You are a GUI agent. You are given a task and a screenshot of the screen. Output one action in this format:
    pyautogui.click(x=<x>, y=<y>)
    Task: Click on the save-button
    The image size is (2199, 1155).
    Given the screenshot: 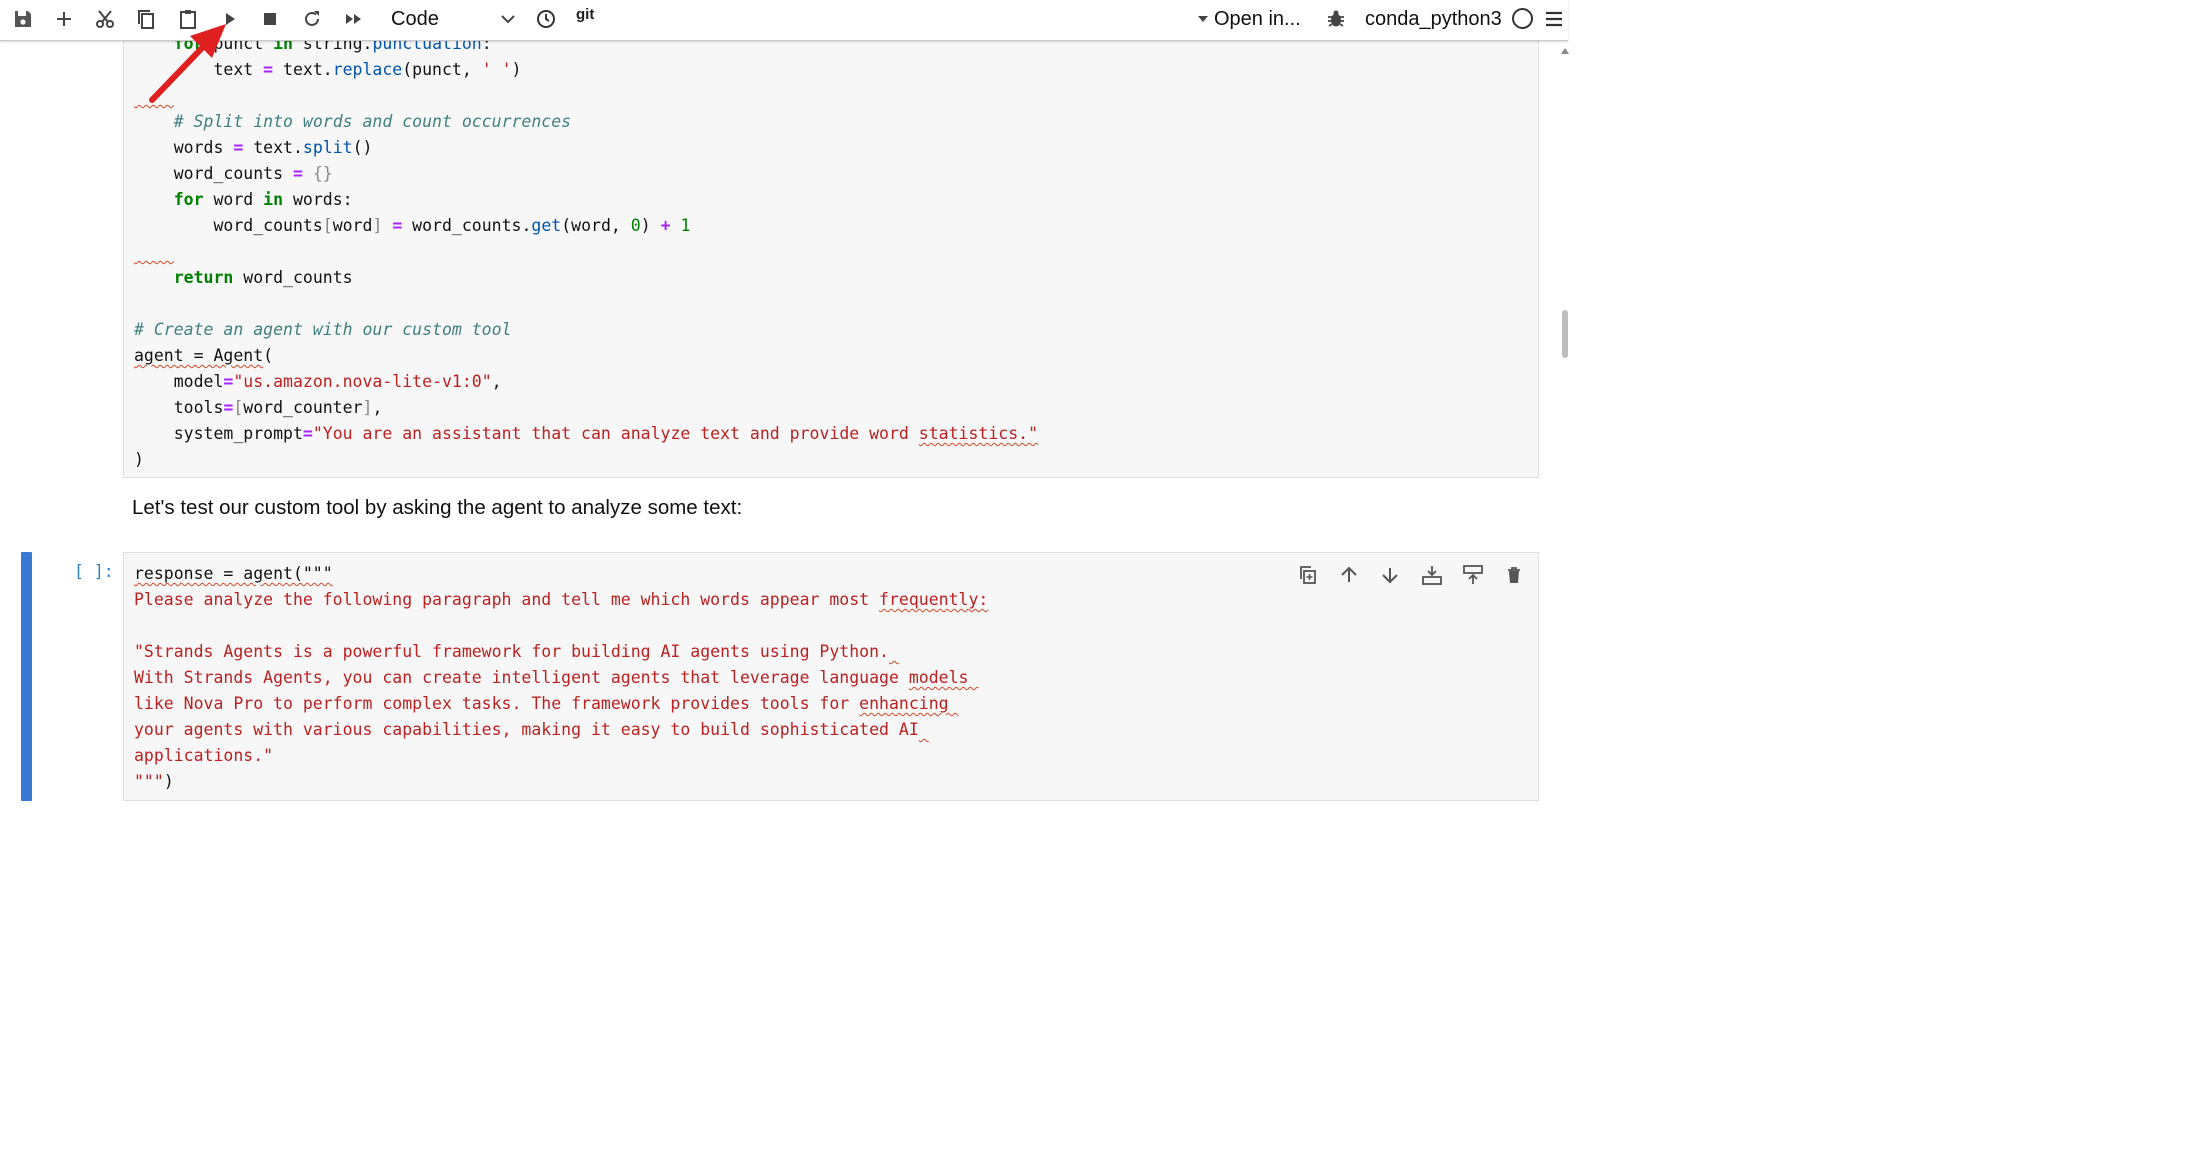 What is the action you would take?
    pyautogui.click(x=23, y=19)
    